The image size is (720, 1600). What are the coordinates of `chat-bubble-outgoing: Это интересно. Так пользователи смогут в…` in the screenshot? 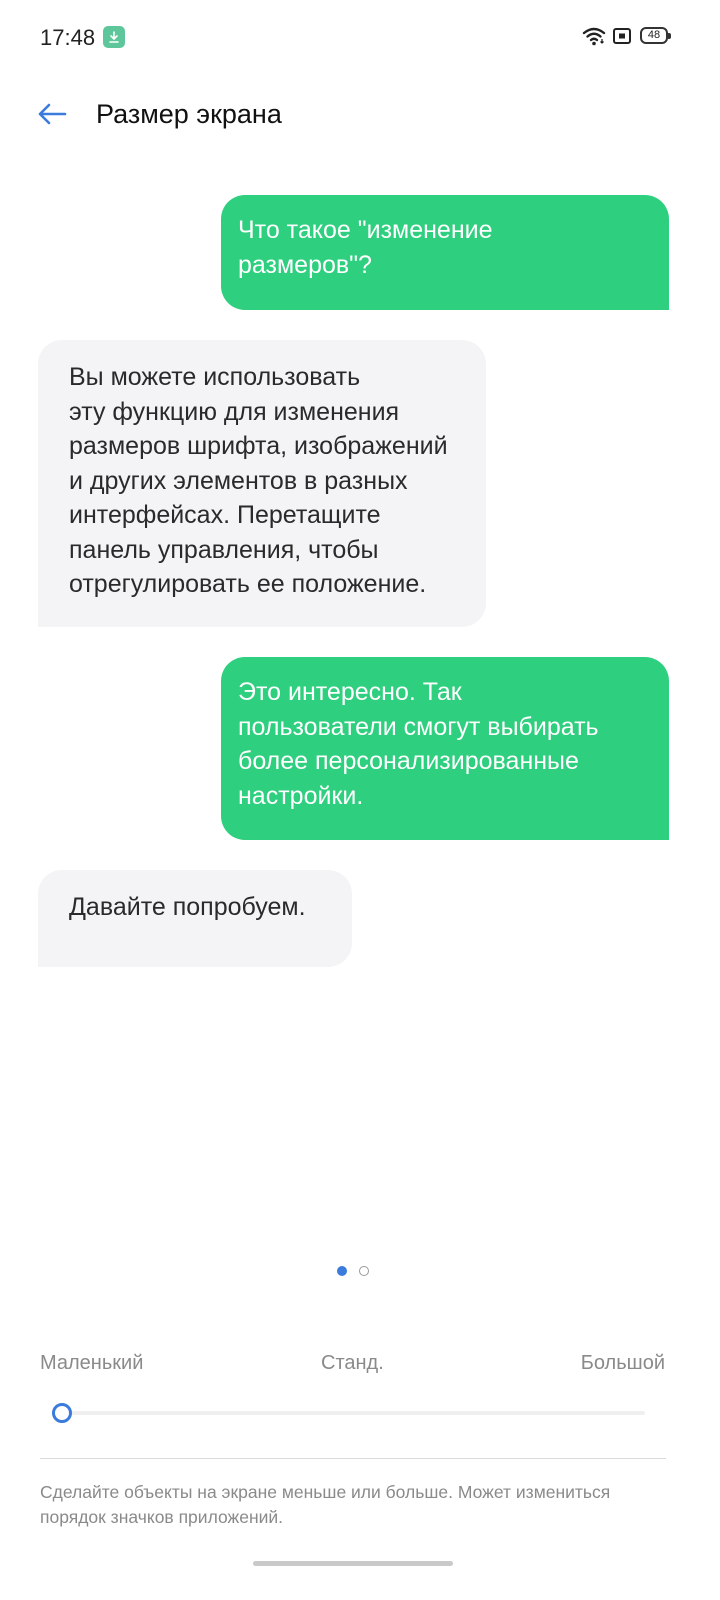 It's located at (445, 748).